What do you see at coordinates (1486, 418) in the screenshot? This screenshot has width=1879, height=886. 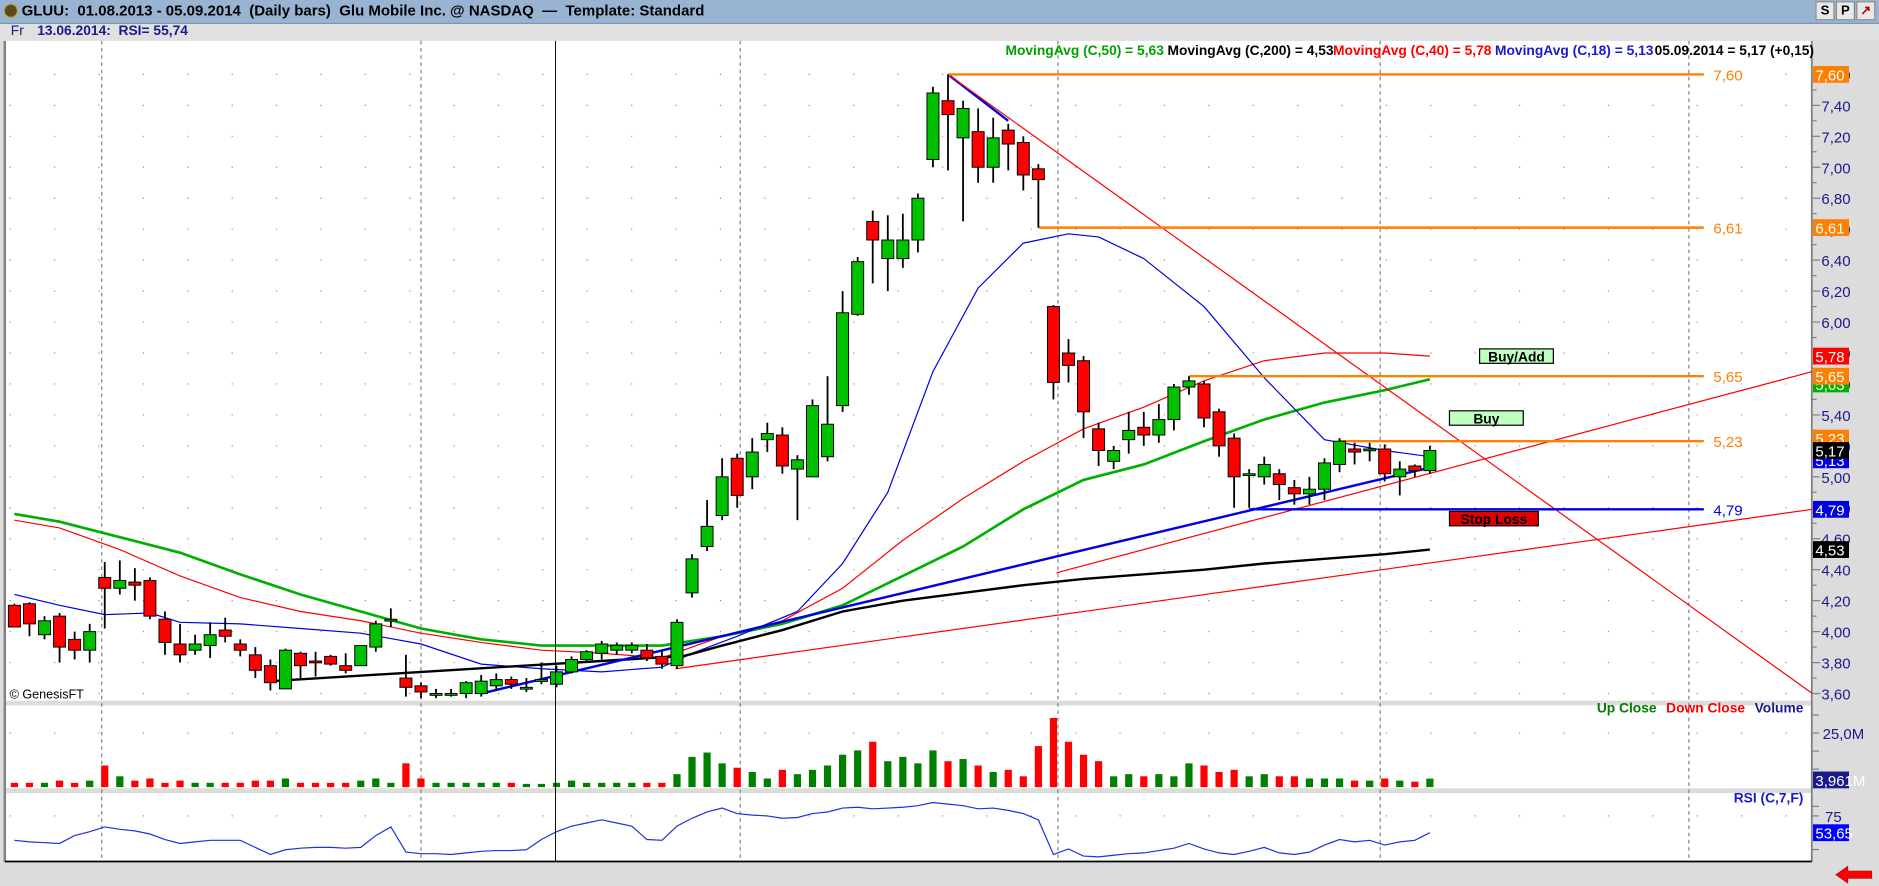 I see `signal-label: Buy` at bounding box center [1486, 418].